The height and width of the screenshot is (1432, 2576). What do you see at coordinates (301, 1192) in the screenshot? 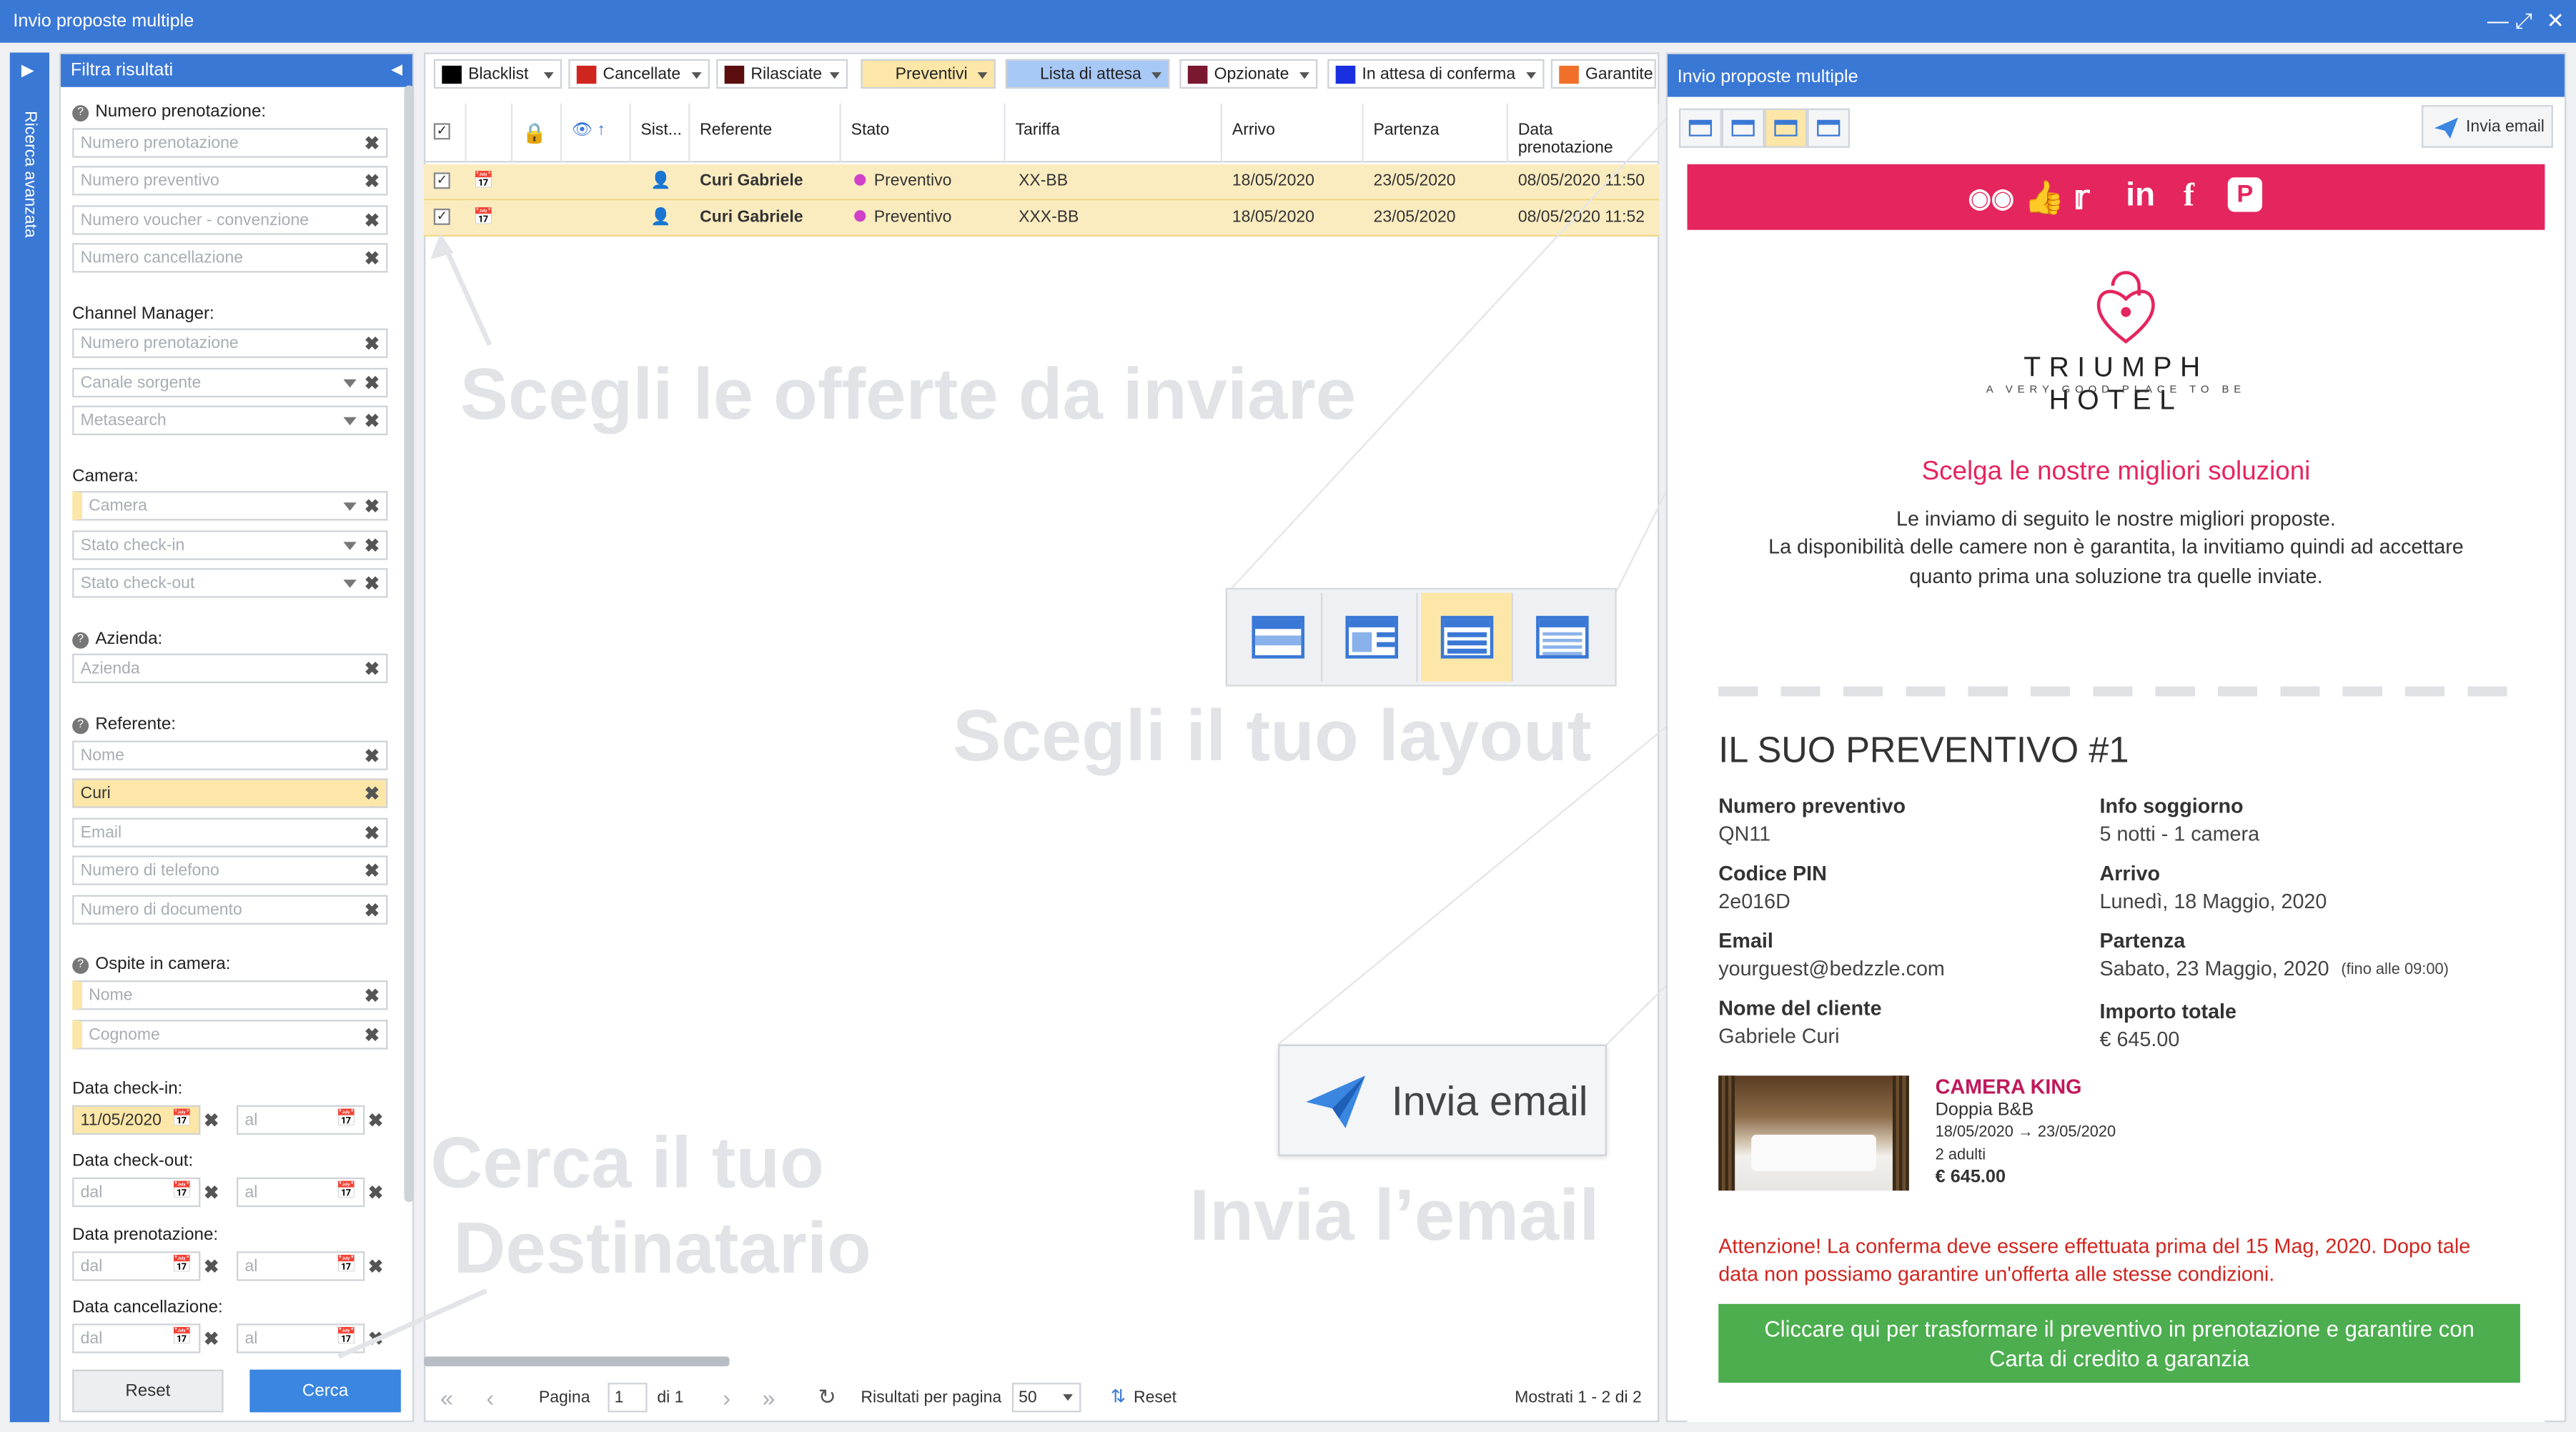
I see `checkout-al-input: al 📅` at bounding box center [301, 1192].